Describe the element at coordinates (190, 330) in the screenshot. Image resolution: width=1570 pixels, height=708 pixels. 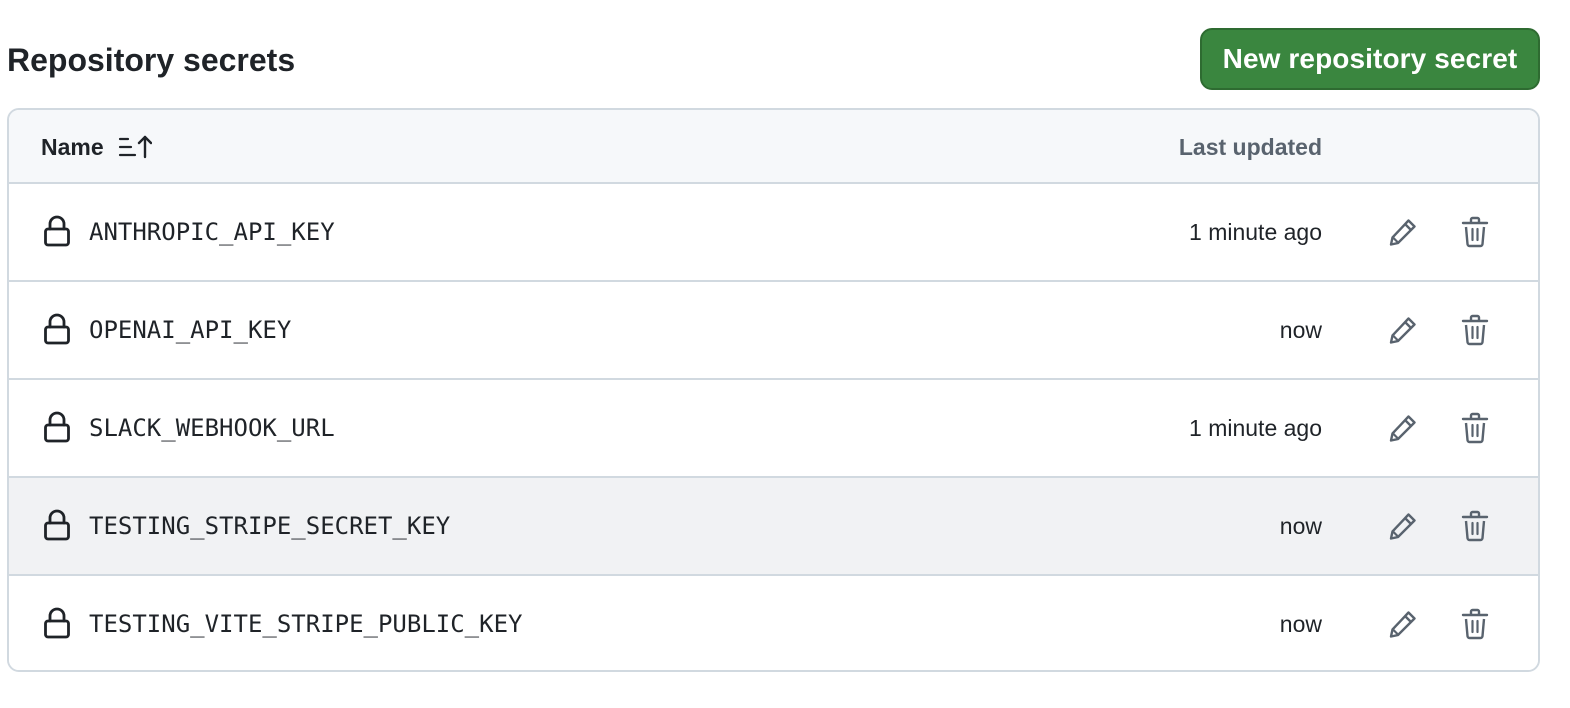
I see `secret-name: OPENAI_API_KEY` at that location.